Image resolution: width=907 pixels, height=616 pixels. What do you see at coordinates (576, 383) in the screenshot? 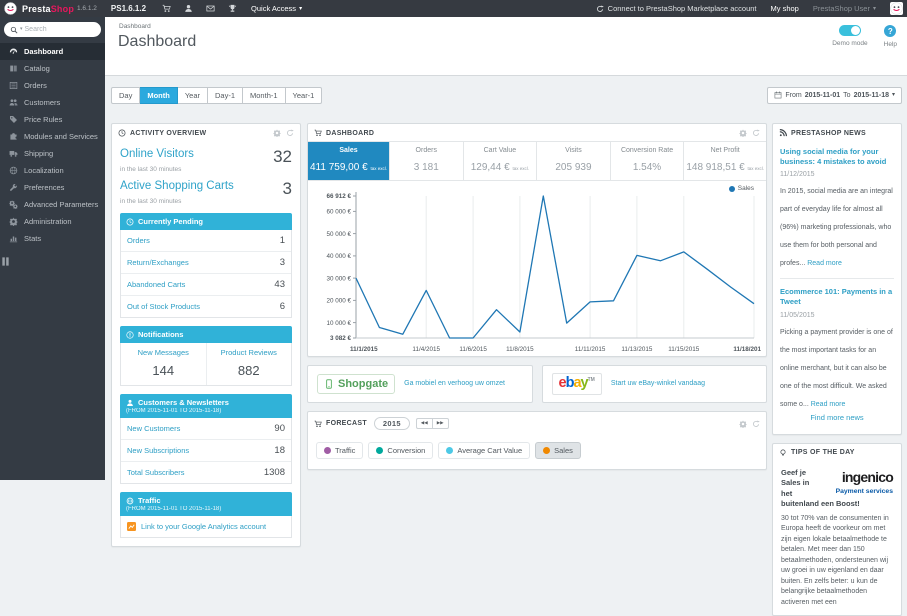
I see `ebay-letter: a` at bounding box center [576, 383].